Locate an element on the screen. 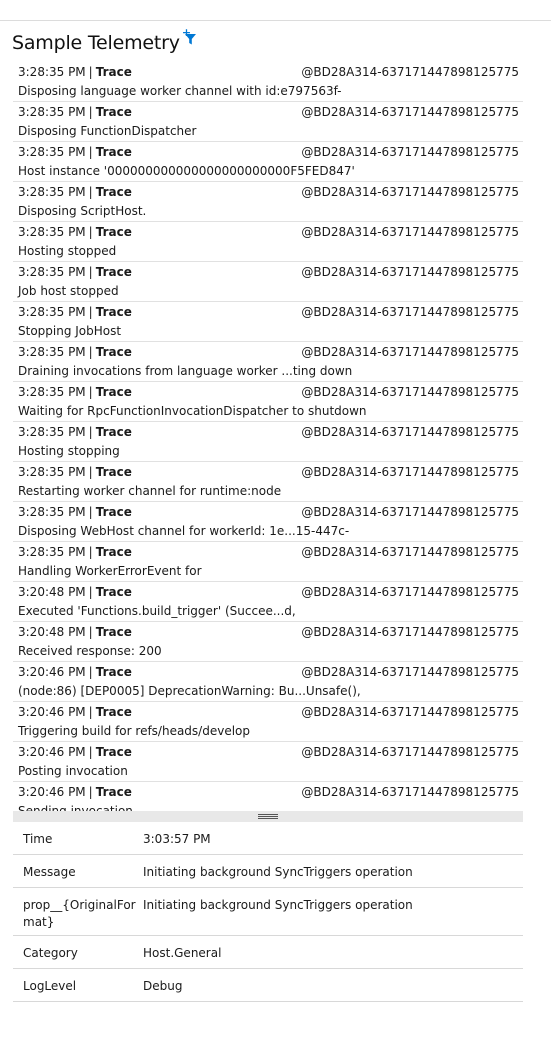  detail-row-category: Category Host.General is located at coordinates (268, 952).